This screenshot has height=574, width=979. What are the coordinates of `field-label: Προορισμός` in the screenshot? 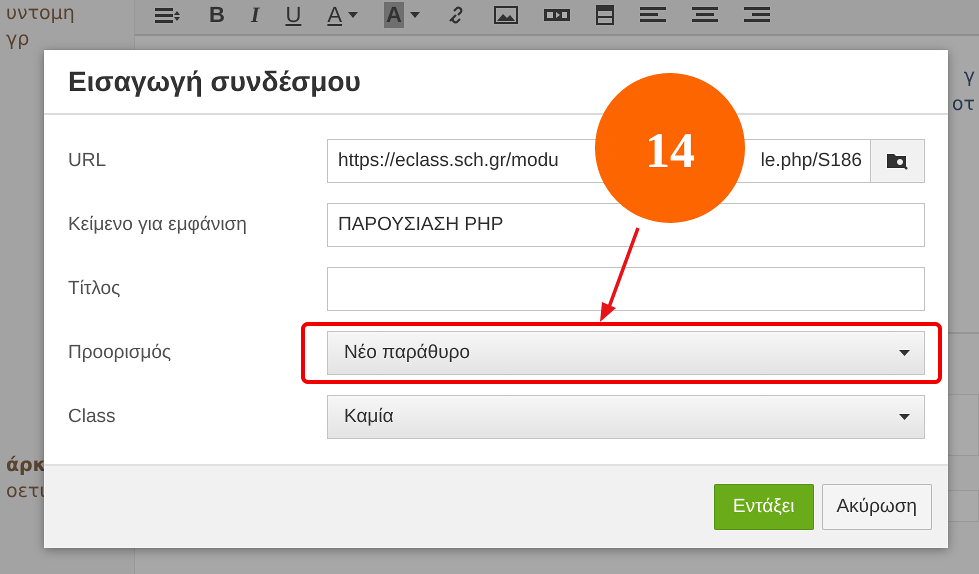 It's located at (120, 353).